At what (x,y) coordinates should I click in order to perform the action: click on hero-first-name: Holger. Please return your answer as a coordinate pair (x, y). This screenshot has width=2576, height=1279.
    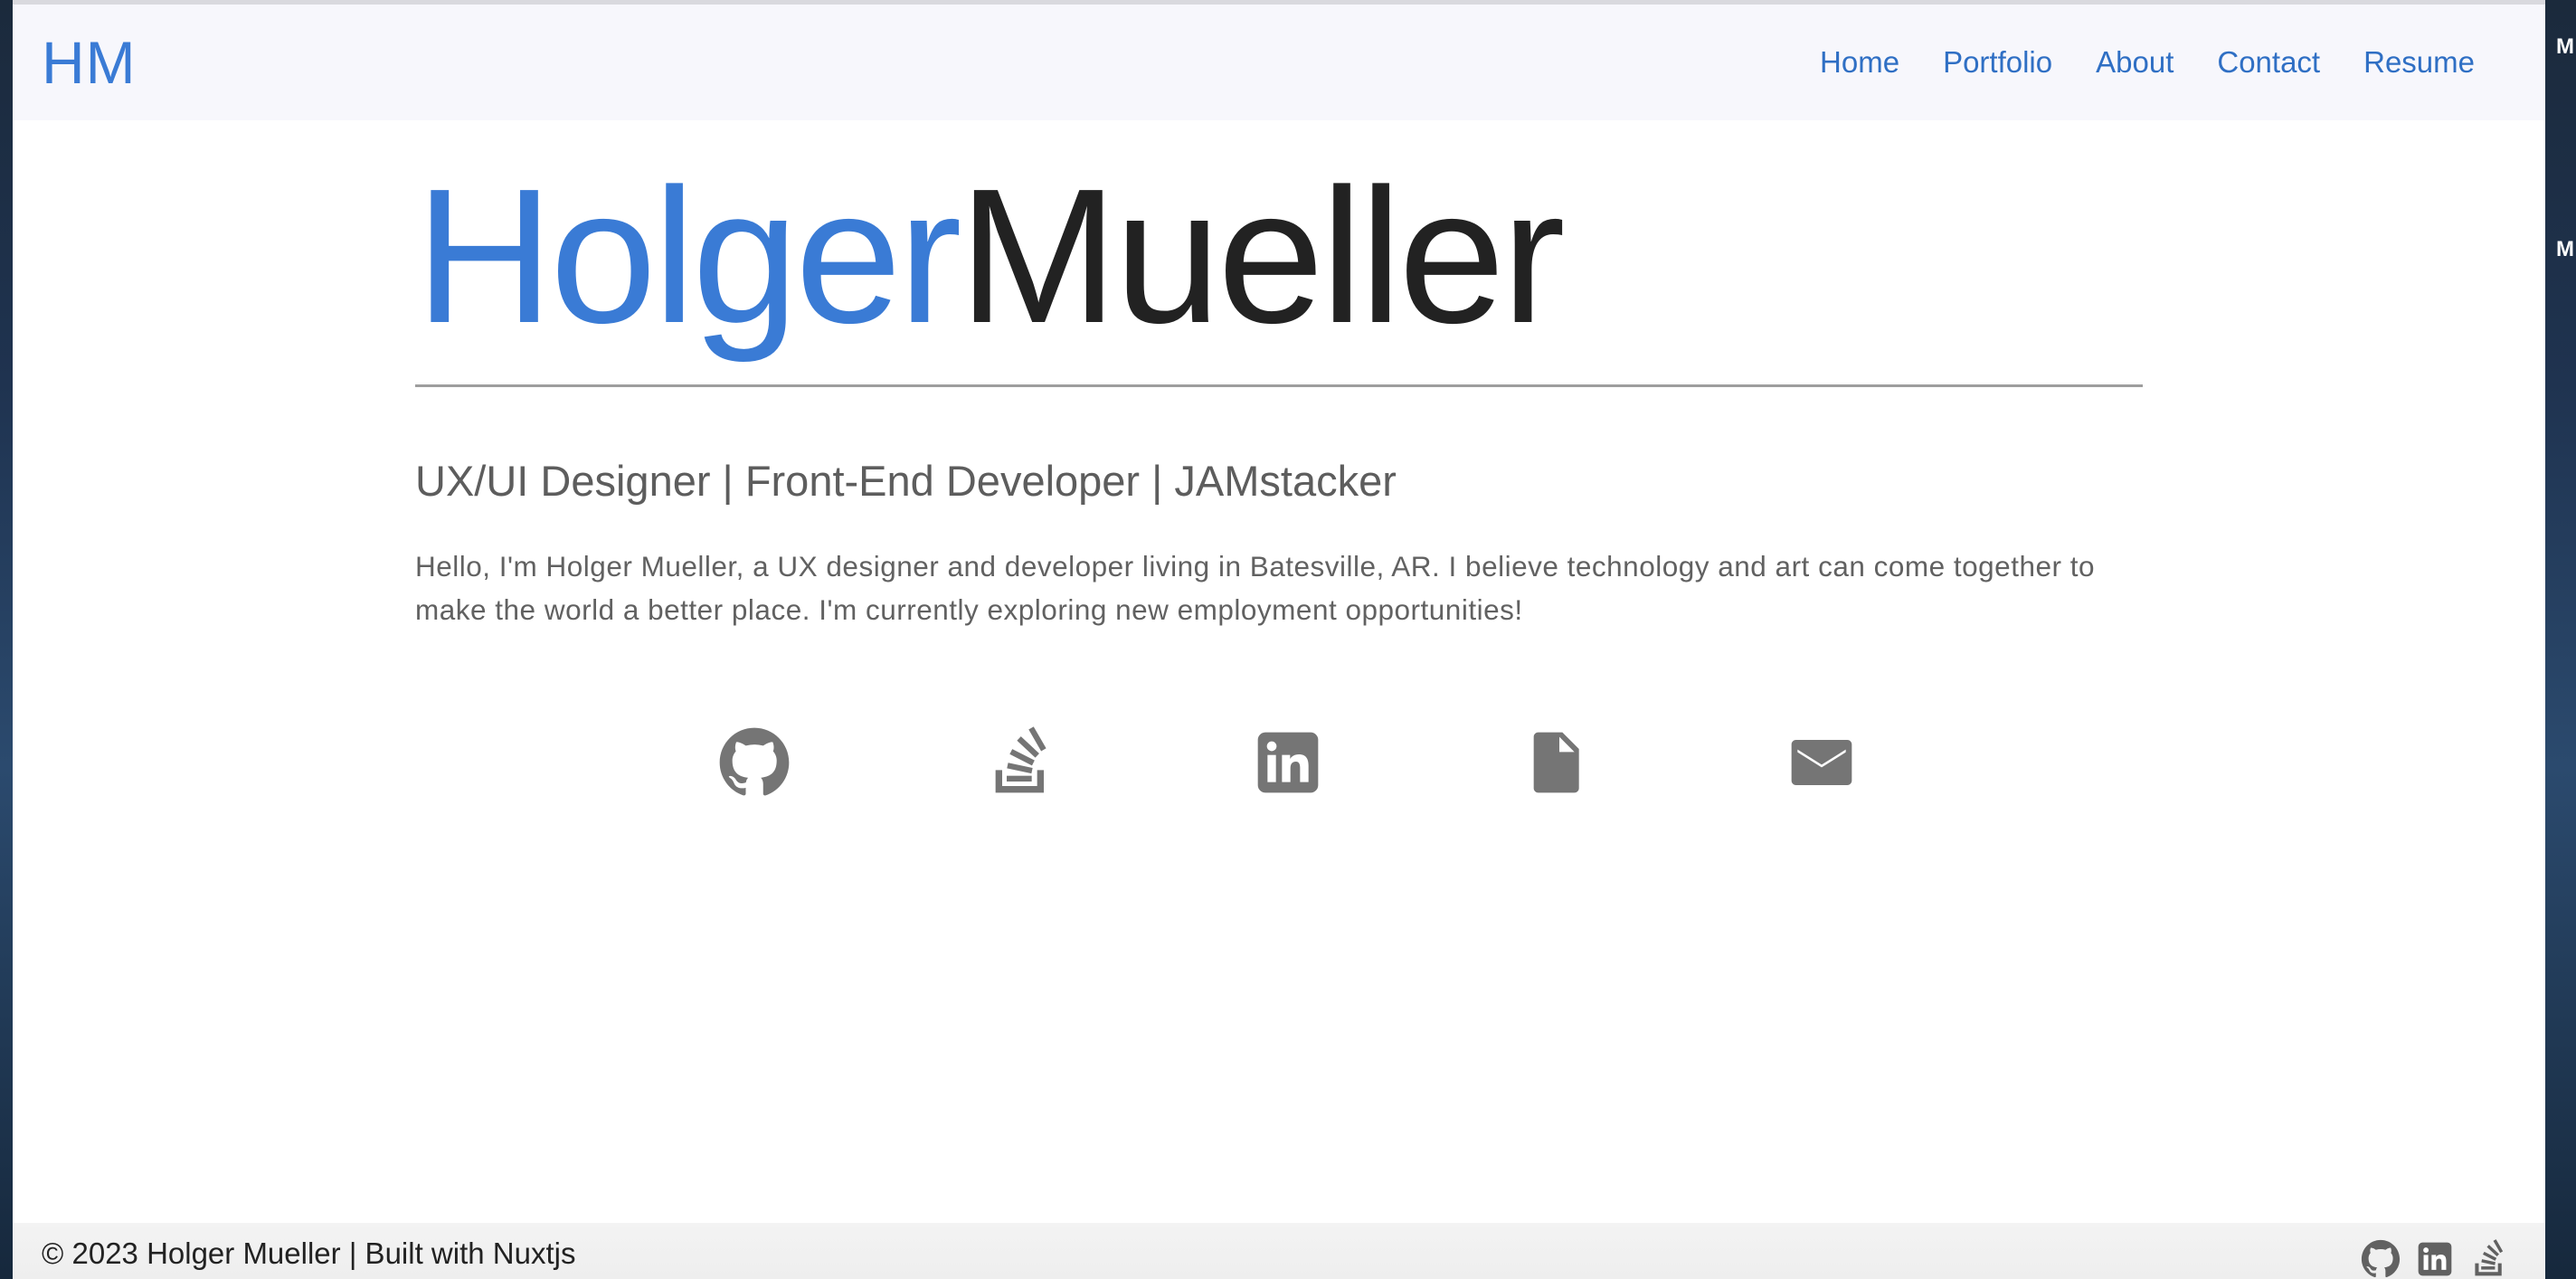
    Looking at the image, I should click on (688, 255).